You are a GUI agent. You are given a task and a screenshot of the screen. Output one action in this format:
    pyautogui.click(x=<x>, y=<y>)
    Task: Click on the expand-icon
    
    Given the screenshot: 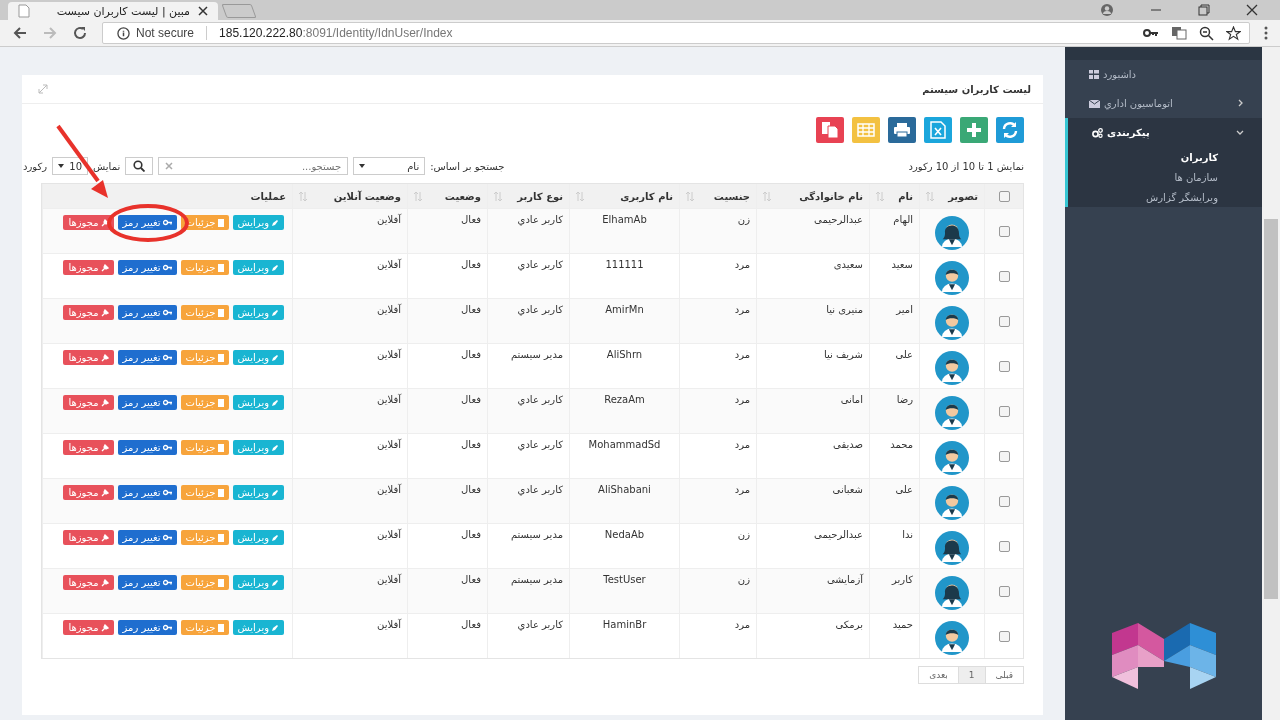 What is the action you would take?
    pyautogui.click(x=43, y=89)
    